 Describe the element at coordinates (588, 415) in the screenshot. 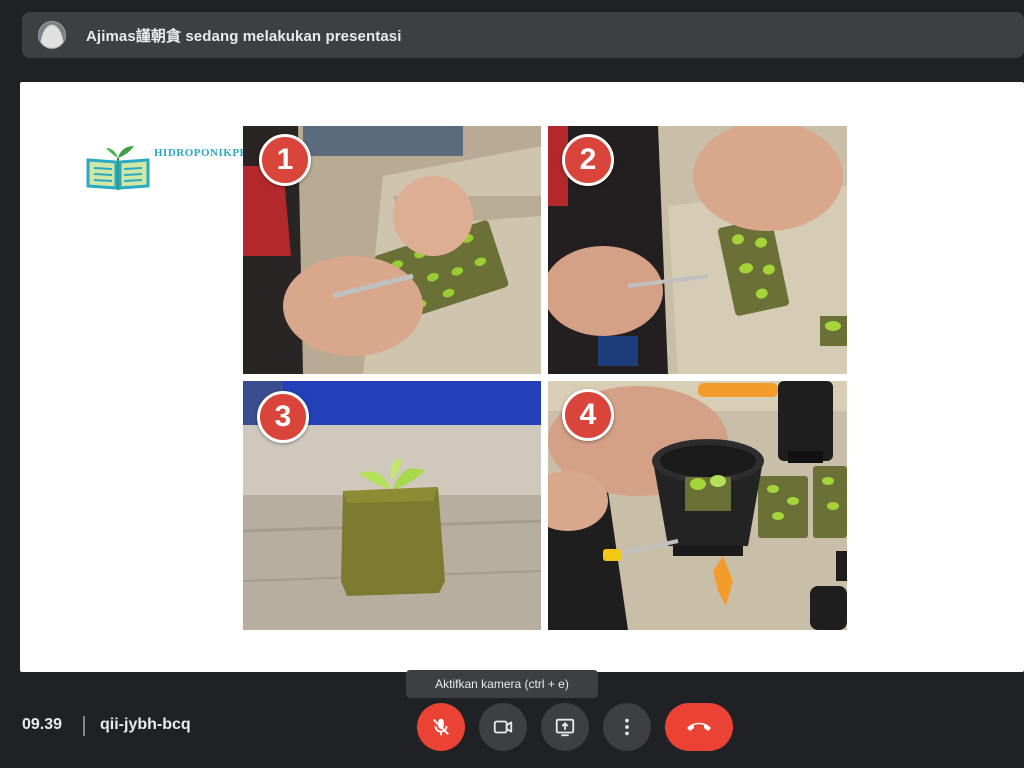

I see `step-number-4: 4` at that location.